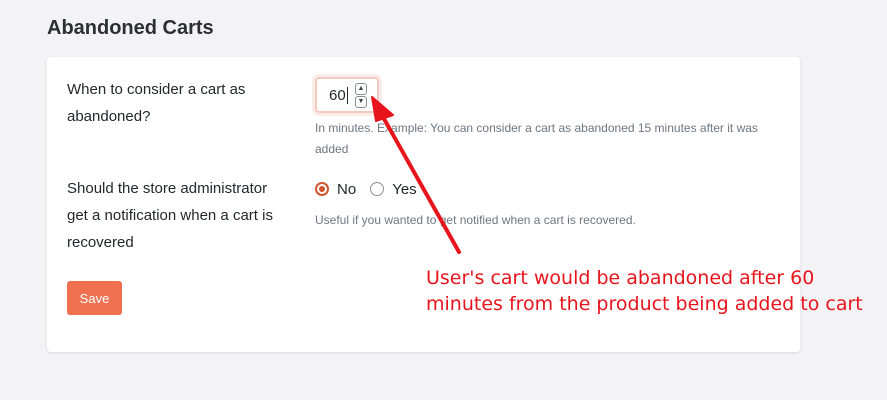  I want to click on section-title: Abandoned Carts, so click(130, 28).